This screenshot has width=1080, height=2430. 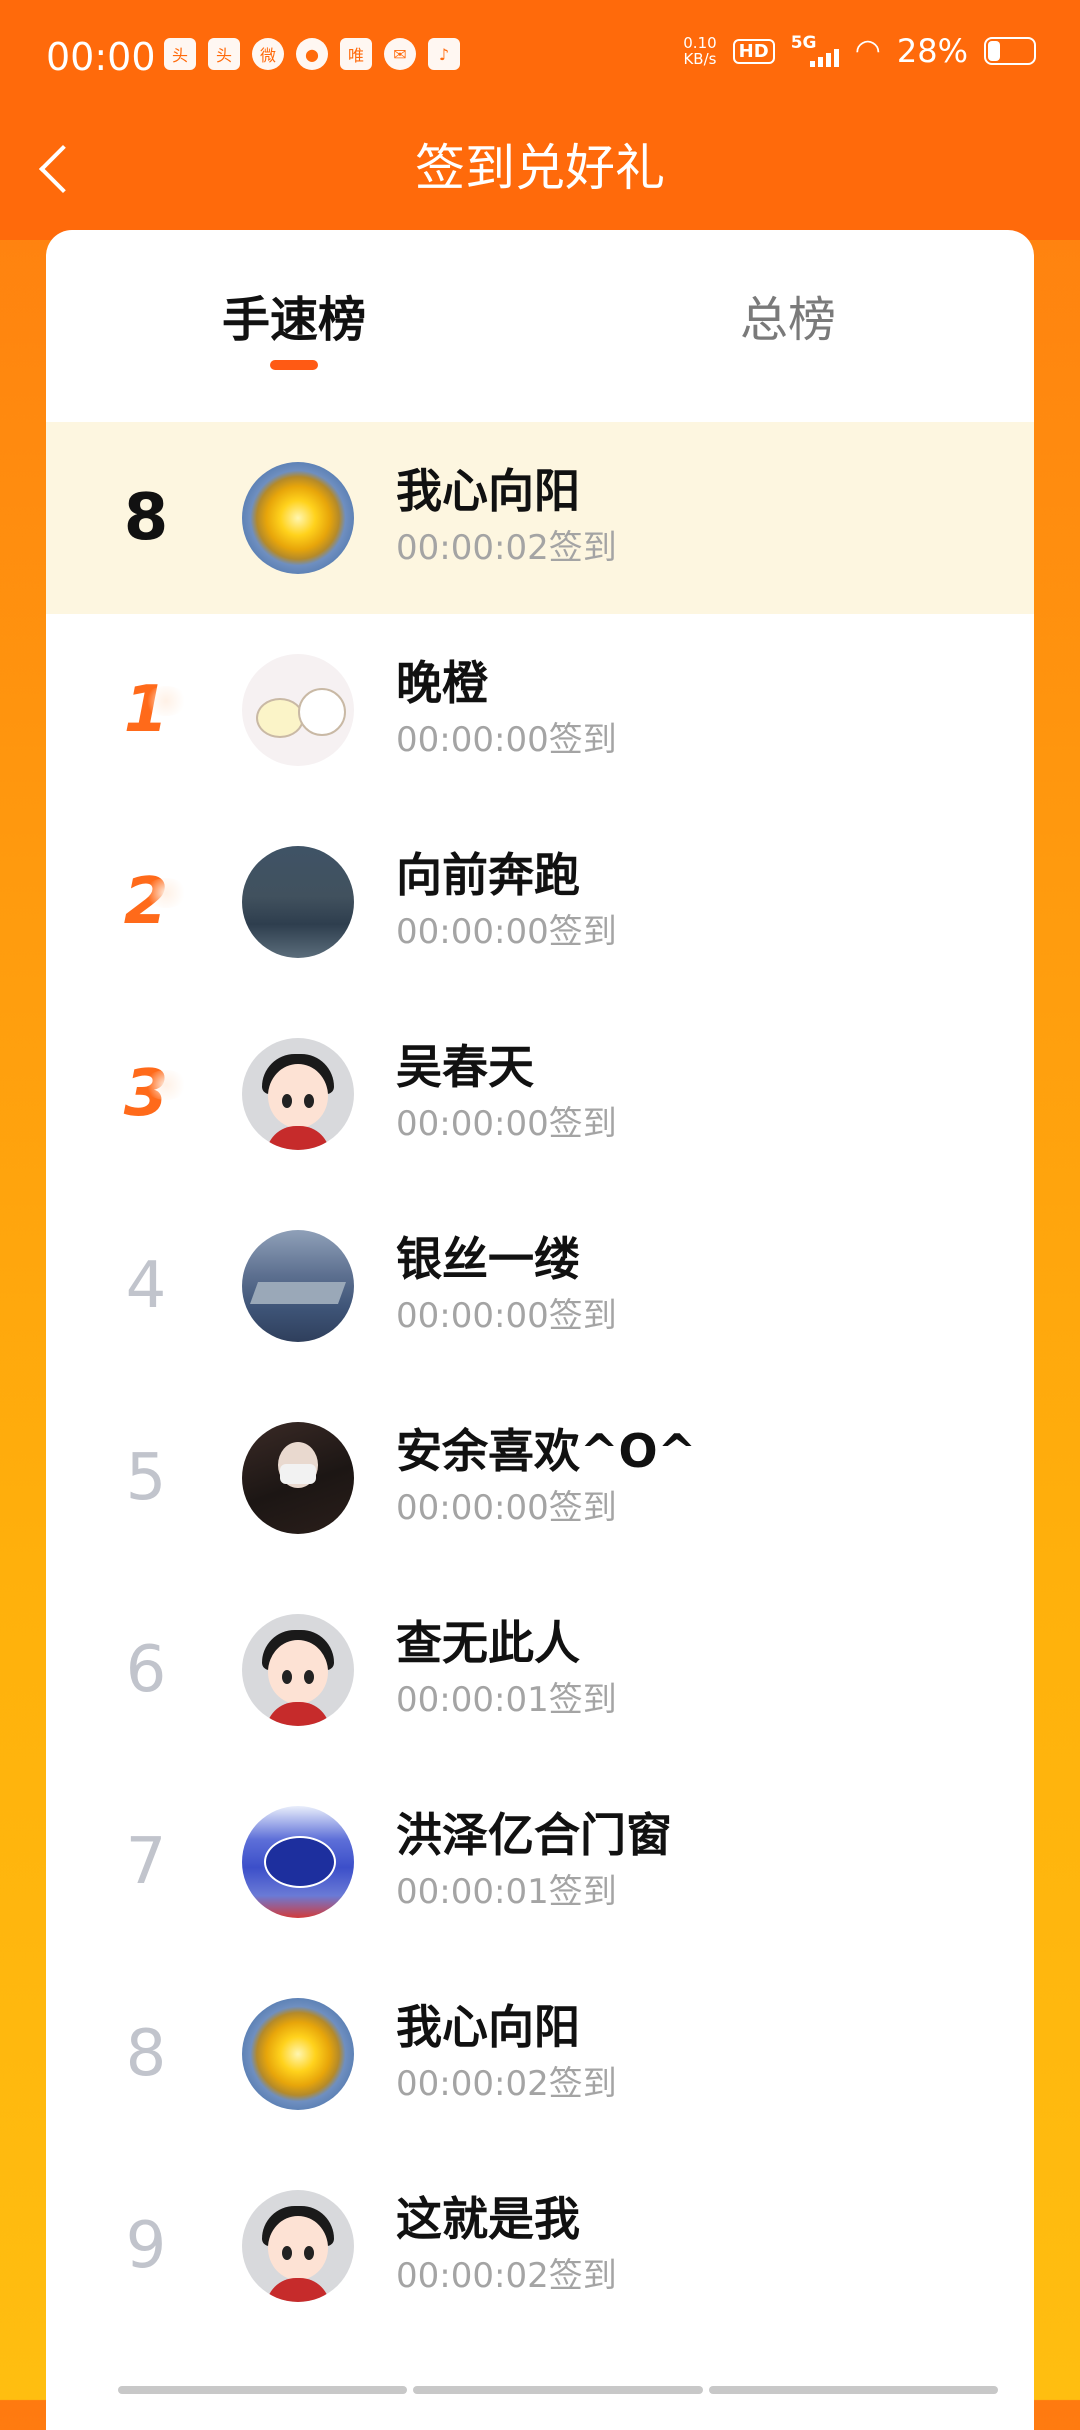 I want to click on rank-number: 8, so click(x=146, y=2054).